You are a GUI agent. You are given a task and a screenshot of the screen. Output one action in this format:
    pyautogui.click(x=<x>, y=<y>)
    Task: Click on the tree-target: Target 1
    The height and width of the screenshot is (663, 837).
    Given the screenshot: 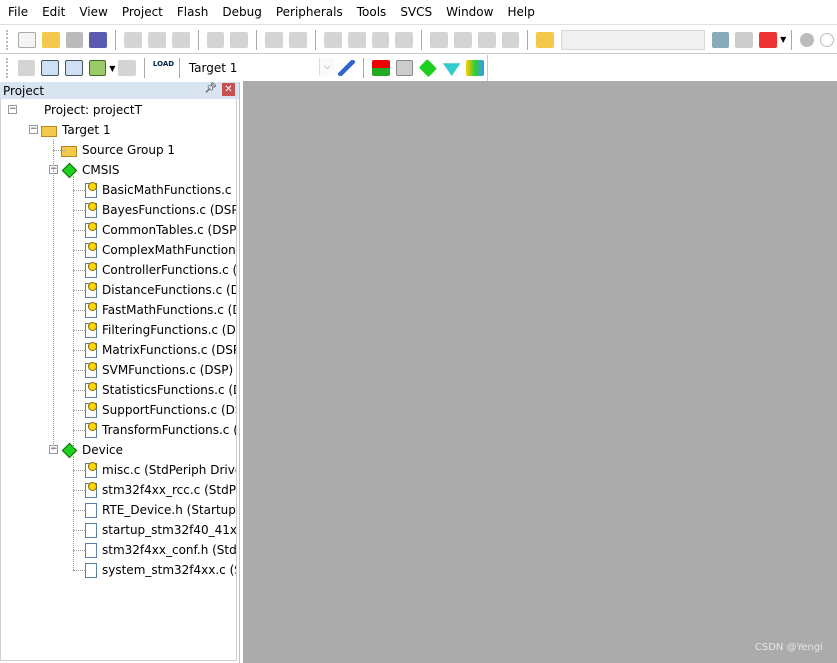 What is the action you would take?
    pyautogui.click(x=76, y=130)
    